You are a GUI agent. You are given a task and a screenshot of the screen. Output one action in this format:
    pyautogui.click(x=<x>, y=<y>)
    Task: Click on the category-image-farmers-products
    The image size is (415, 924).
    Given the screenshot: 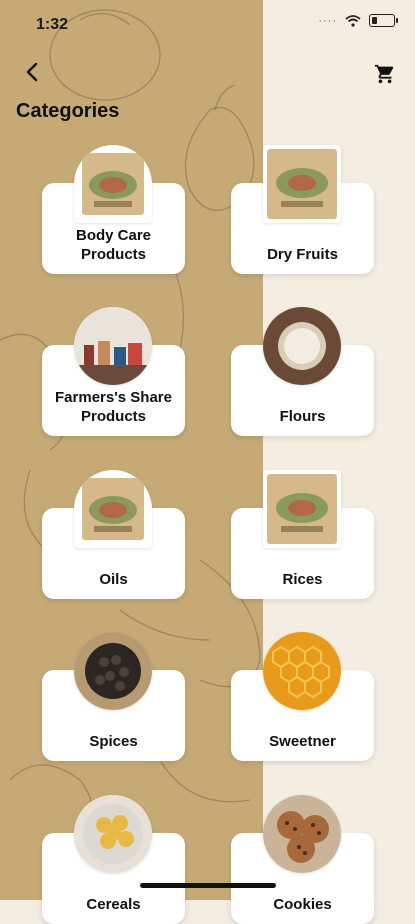 What is the action you would take?
    pyautogui.click(x=113, y=346)
    